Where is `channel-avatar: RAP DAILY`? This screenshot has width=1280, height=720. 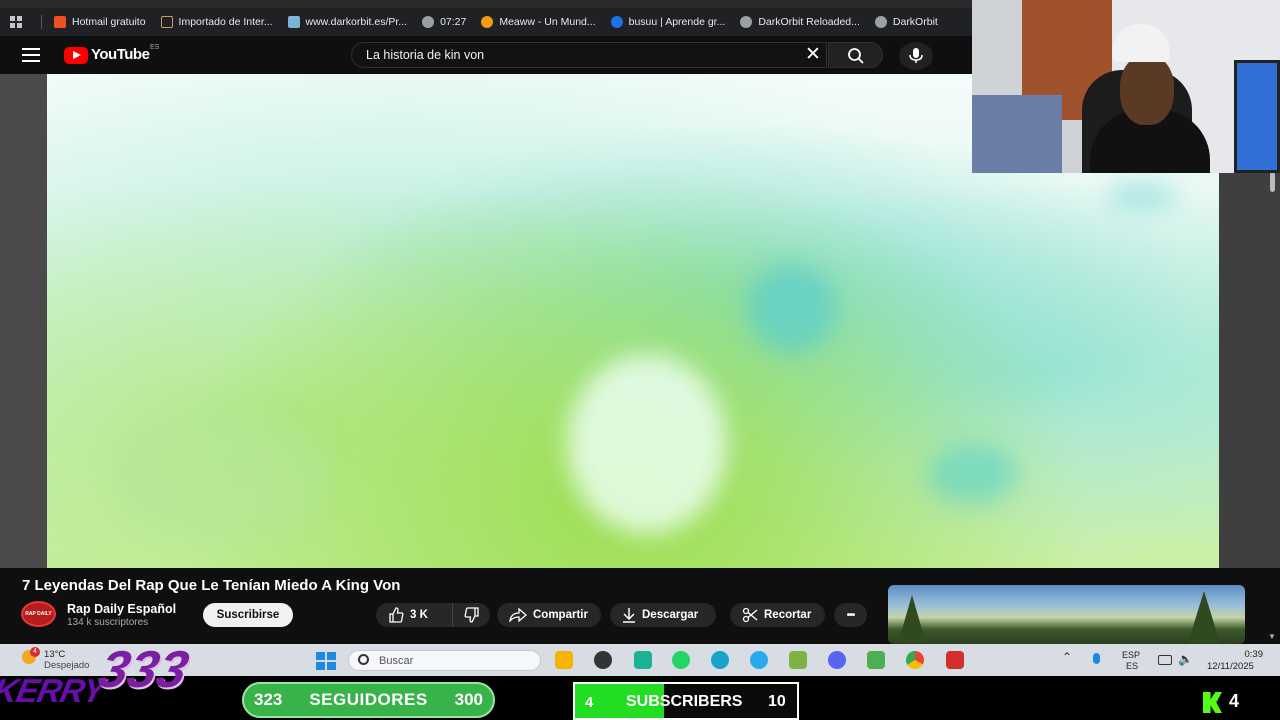
channel-avatar: RAP DAILY is located at coordinates (38, 614).